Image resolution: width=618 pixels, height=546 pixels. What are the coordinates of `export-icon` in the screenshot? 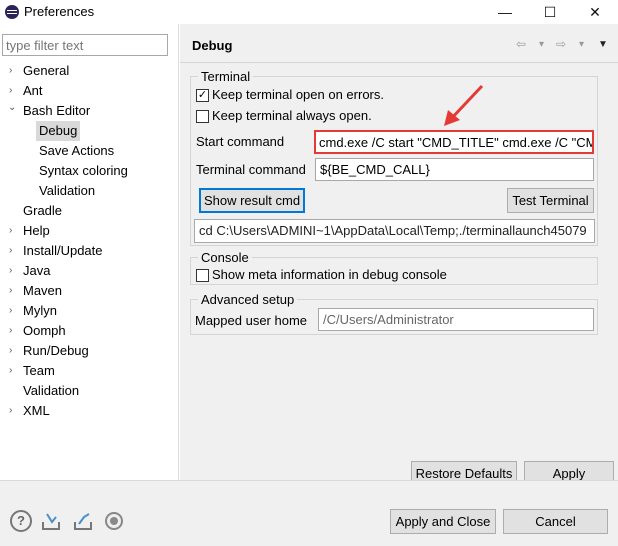 It's located at (83, 521).